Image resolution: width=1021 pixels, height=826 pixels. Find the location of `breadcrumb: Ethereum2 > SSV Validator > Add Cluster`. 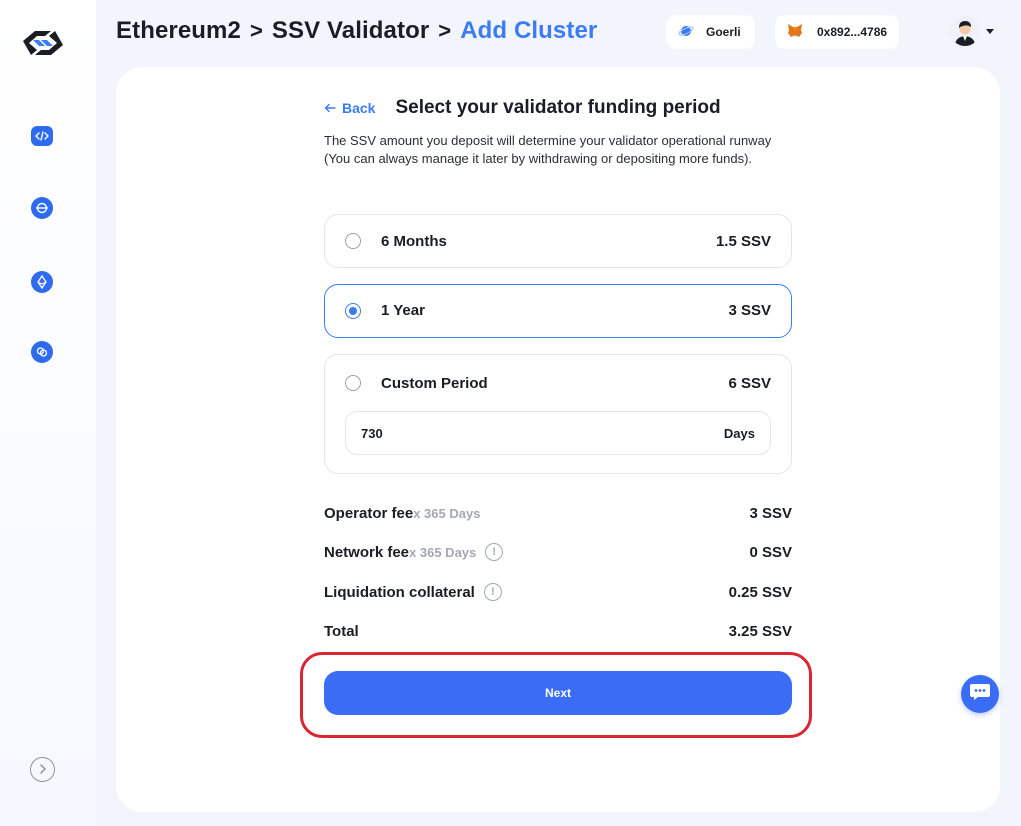

breadcrumb: Ethereum2 > SSV Validator > Add Cluster is located at coordinates (356, 31).